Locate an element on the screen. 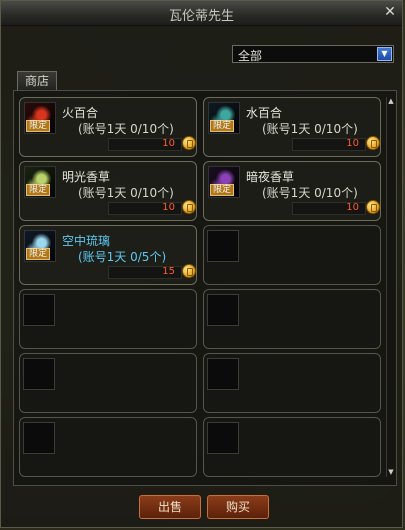  night-herb-icon: 限定 is located at coordinates (224, 182).